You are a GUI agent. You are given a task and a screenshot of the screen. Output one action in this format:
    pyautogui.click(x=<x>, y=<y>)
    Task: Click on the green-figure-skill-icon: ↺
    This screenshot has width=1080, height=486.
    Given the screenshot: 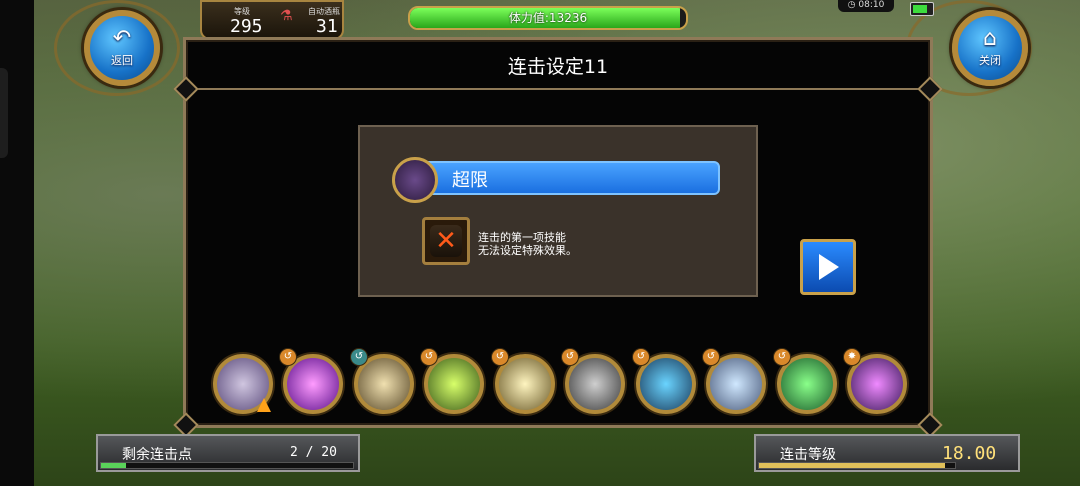 What is the action you would take?
    pyautogui.click(x=805, y=381)
    